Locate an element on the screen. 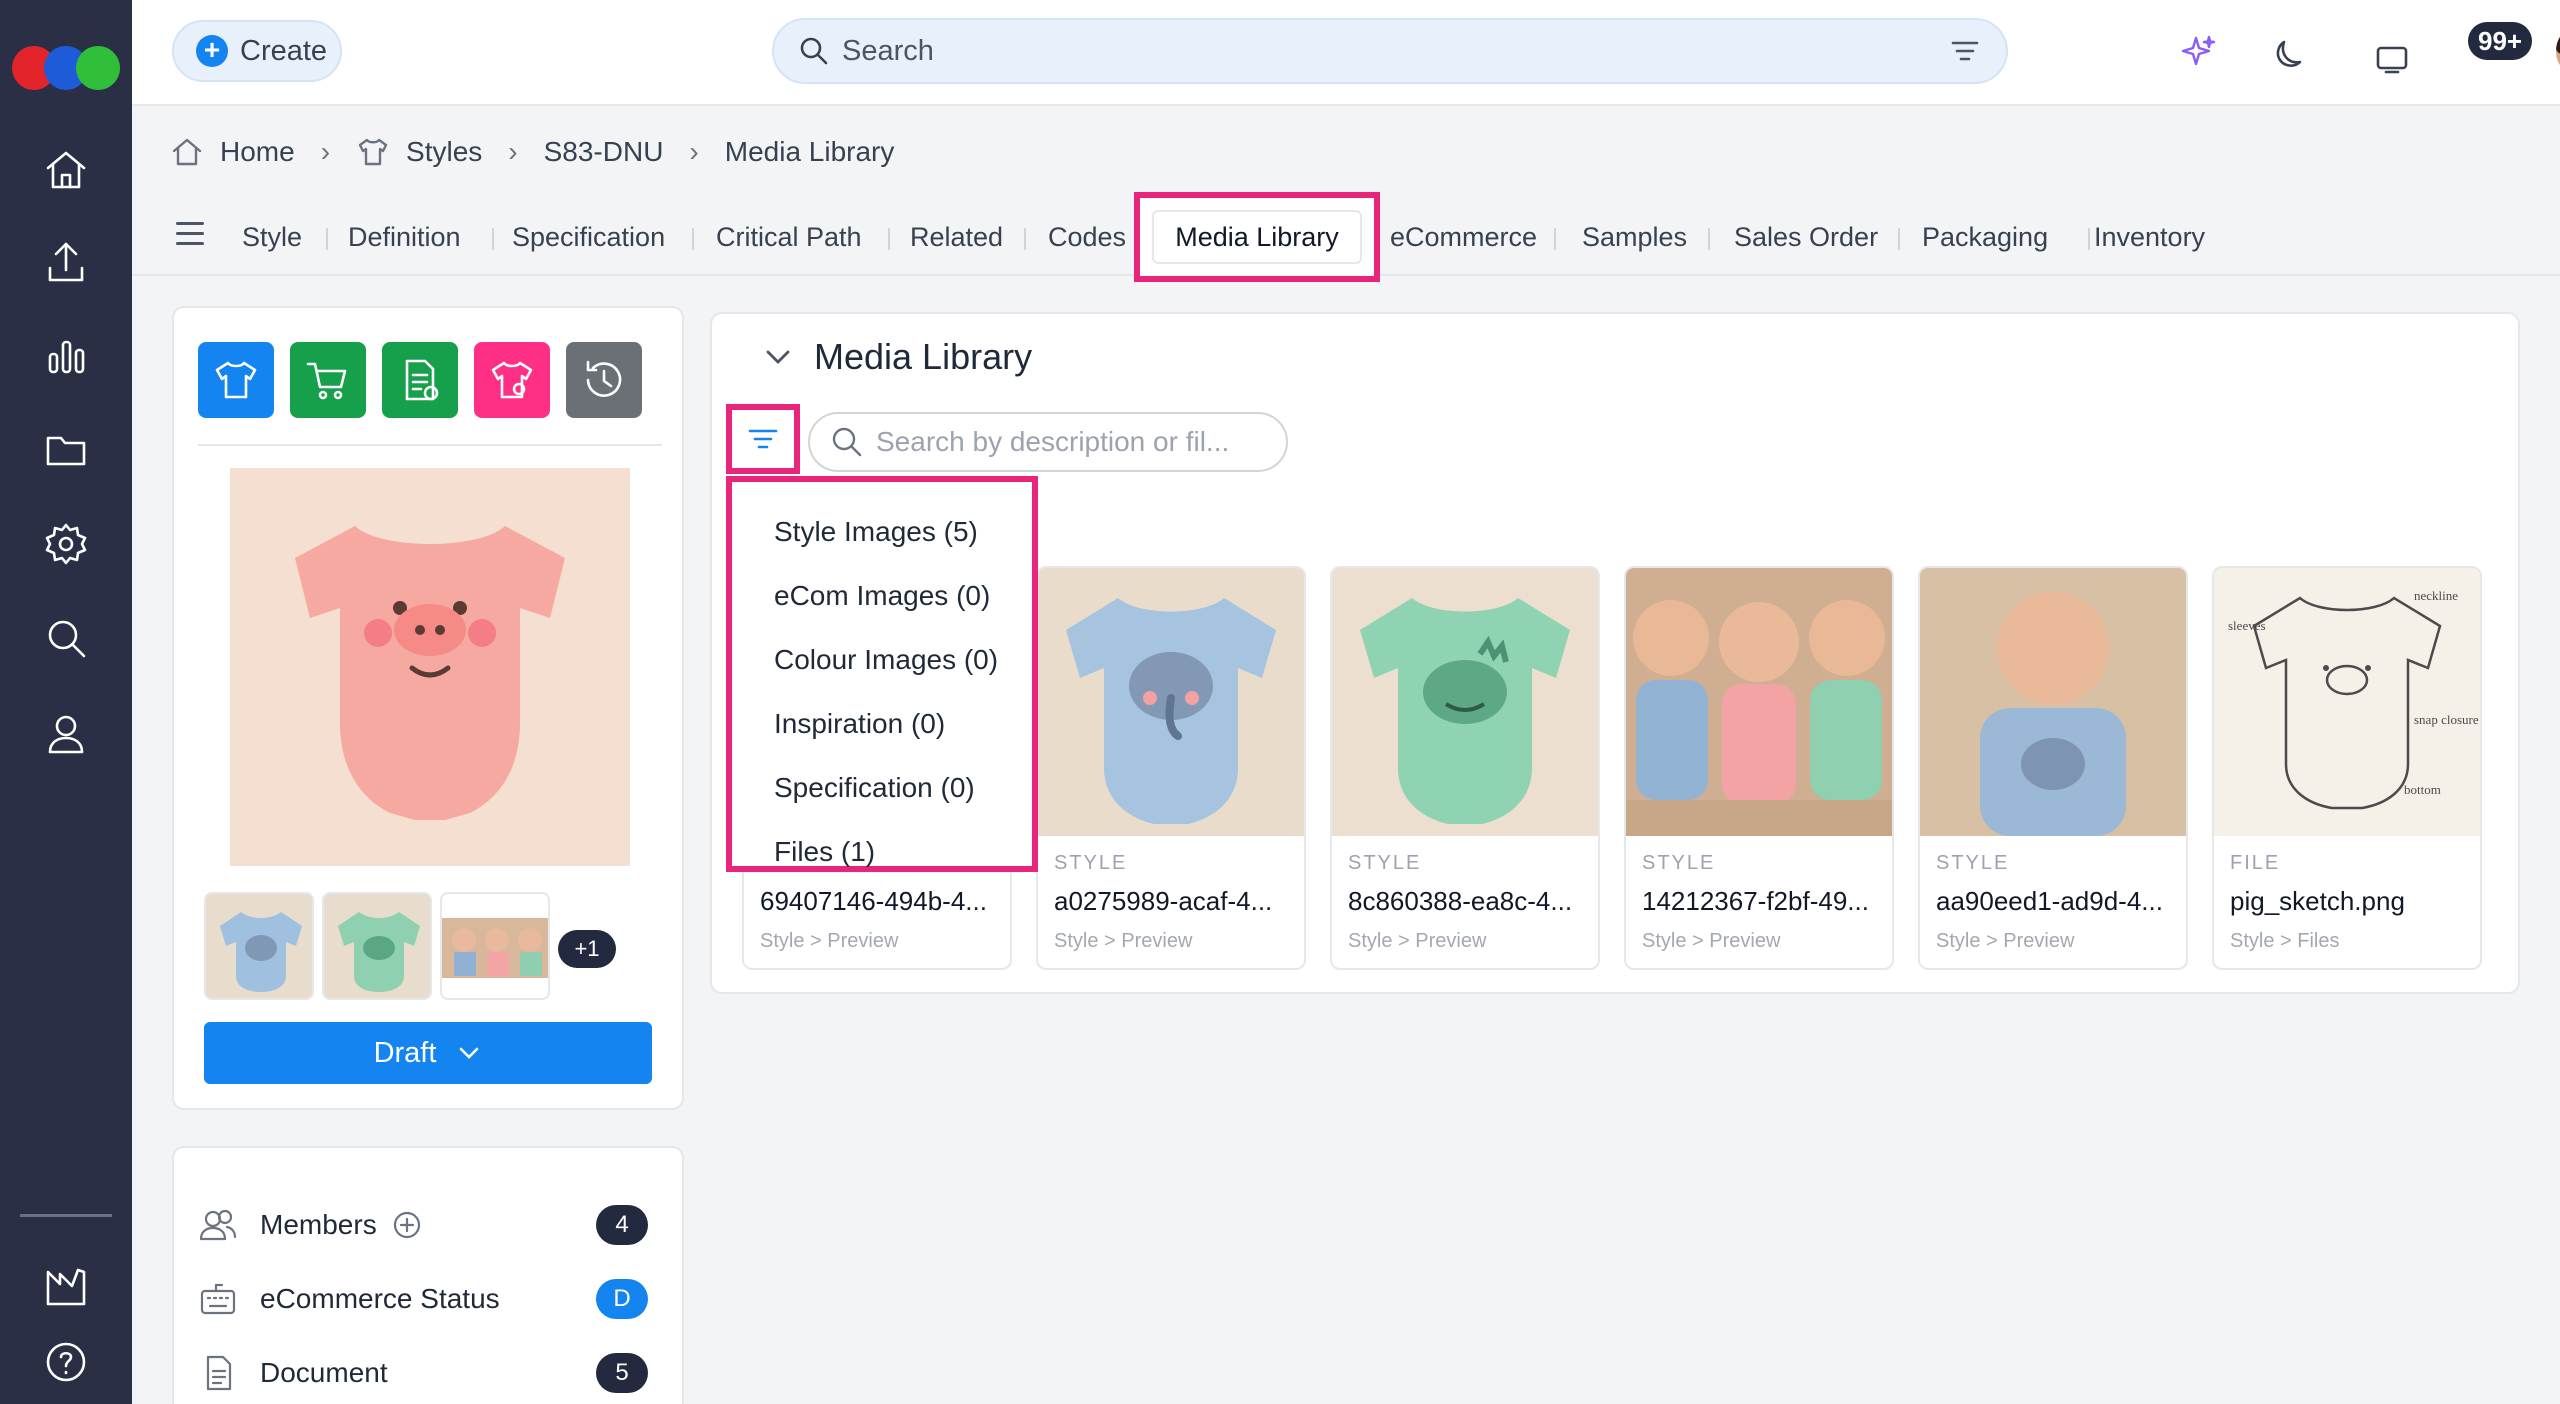  tab-inventory: Inventory is located at coordinates (2149, 237).